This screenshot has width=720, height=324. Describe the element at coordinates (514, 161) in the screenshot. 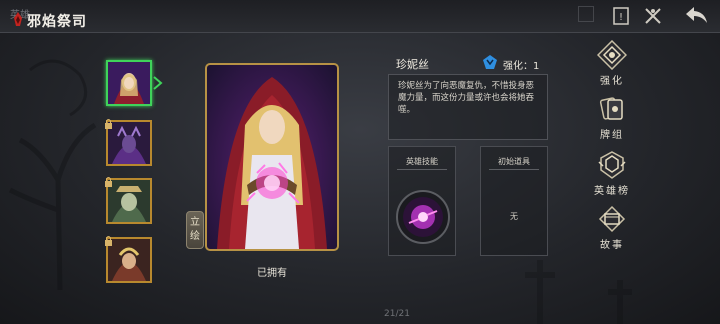

I see `item-panel-title: 初始道具` at that location.